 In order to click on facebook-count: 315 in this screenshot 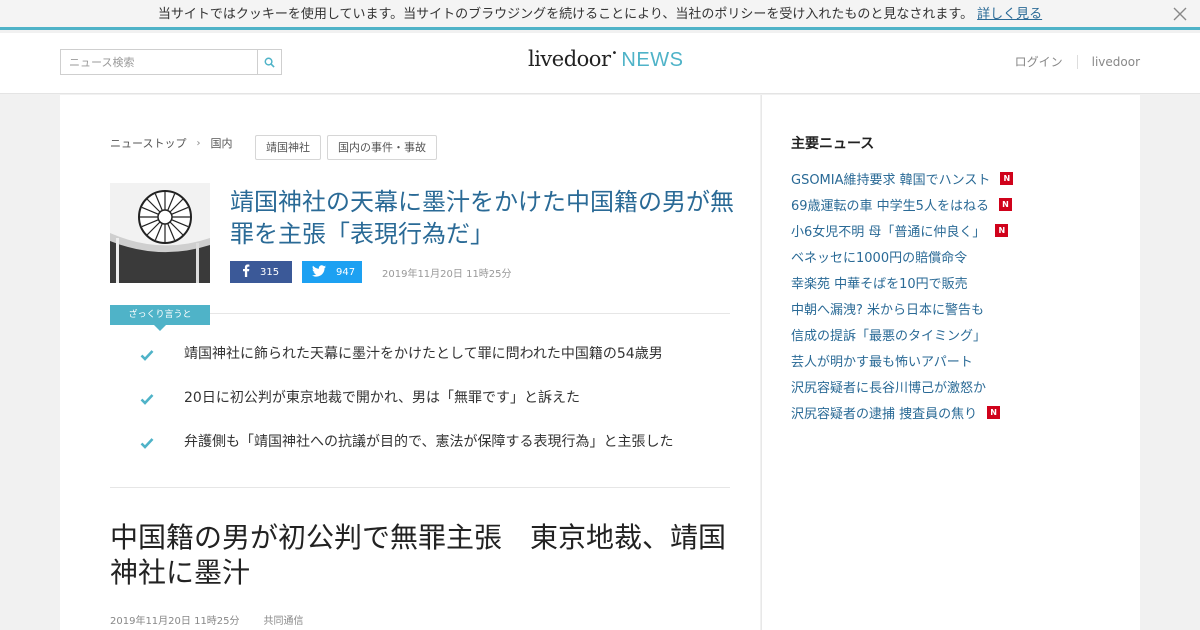, I will do `click(270, 272)`.